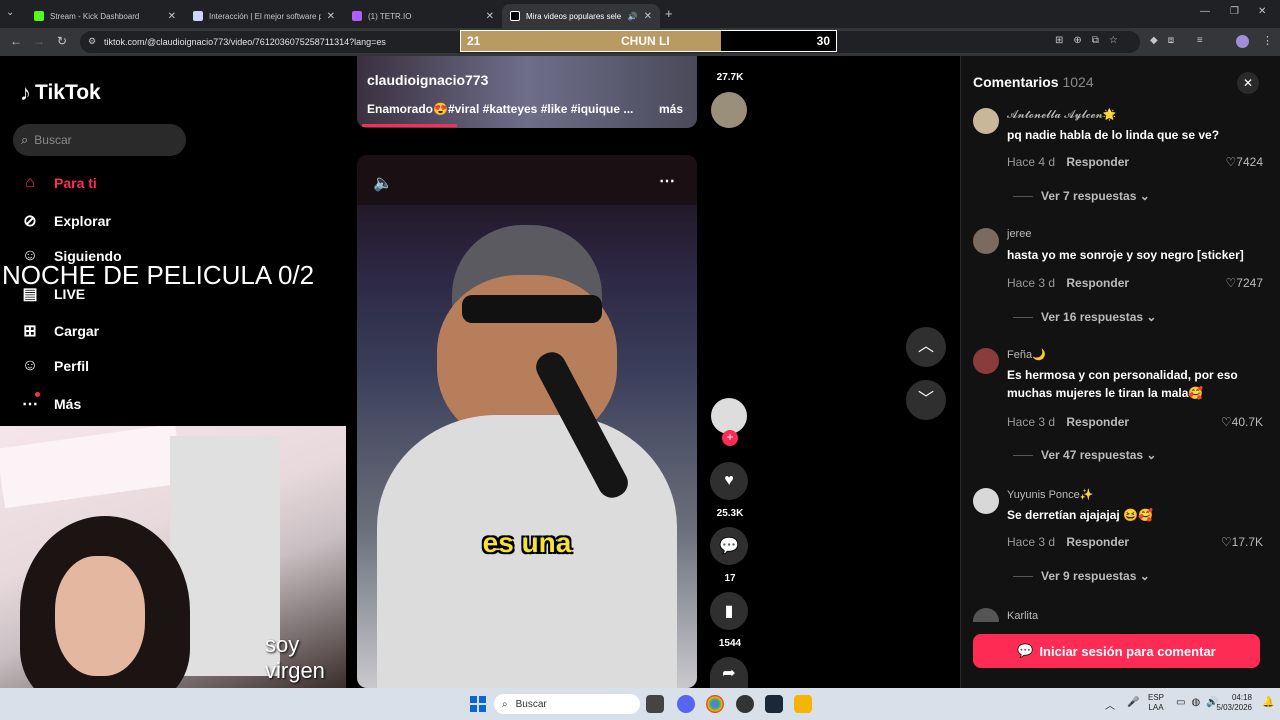 Image resolution: width=1280 pixels, height=720 pixels. What do you see at coordinates (1244, 283) in the screenshot?
I see `comment-likes: ♡7247` at bounding box center [1244, 283].